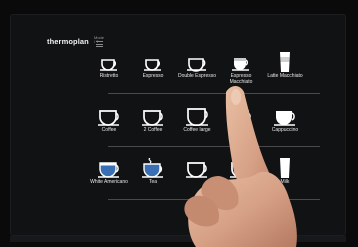 Image resolution: width=358 pixels, height=247 pixels. Describe the element at coordinates (236, 97) in the screenshot. I see `fingernail` at that location.